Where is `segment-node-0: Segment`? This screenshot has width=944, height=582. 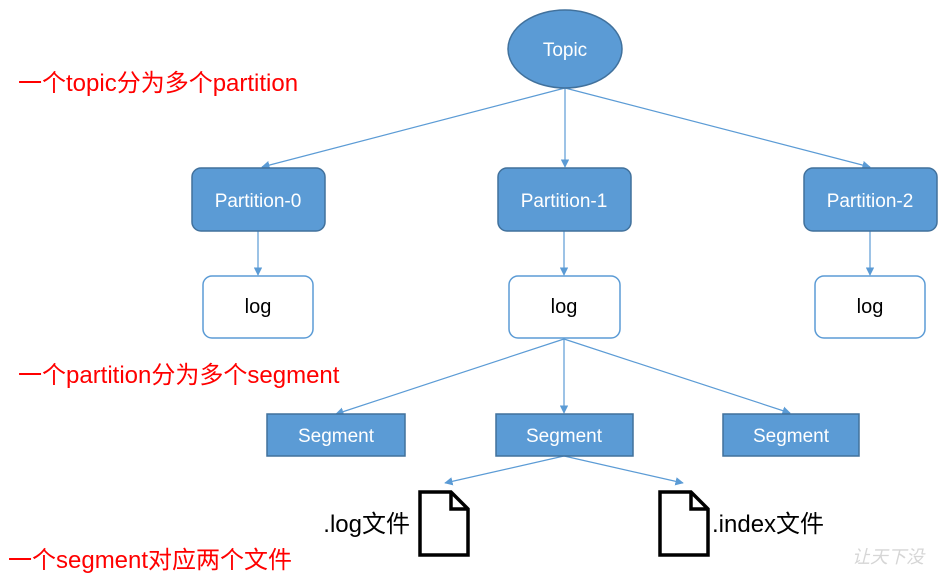
segment-node-0: Segment is located at coordinates (336, 435).